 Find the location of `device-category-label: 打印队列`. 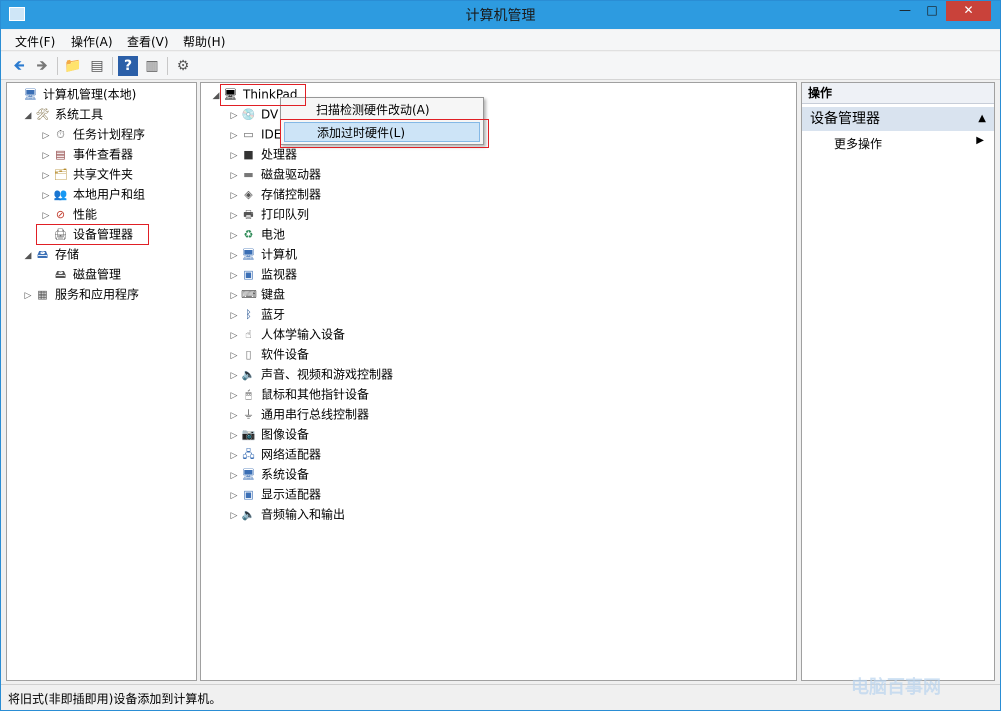

device-category-label: 打印队列 is located at coordinates (285, 214).